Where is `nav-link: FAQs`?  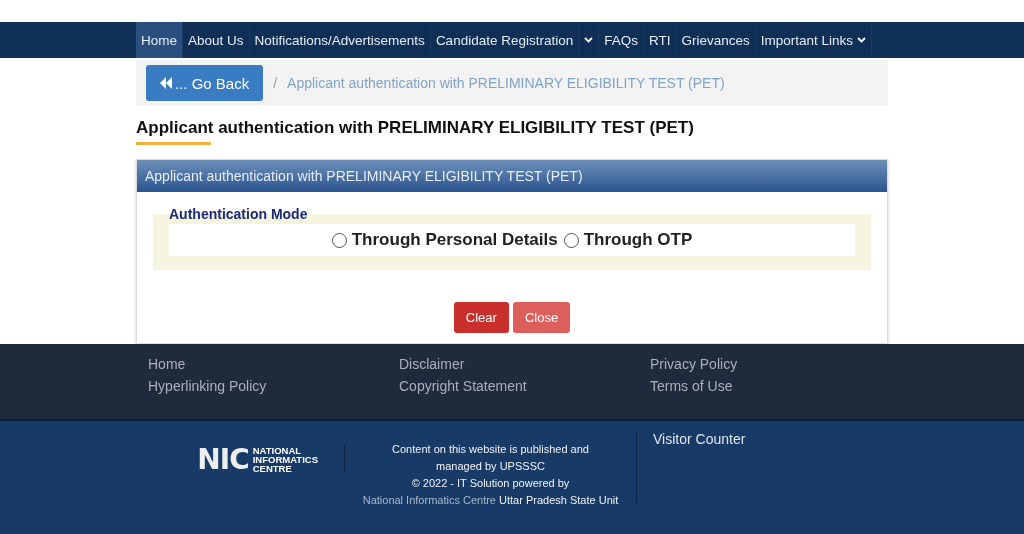
nav-link: FAQs is located at coordinates (621, 40).